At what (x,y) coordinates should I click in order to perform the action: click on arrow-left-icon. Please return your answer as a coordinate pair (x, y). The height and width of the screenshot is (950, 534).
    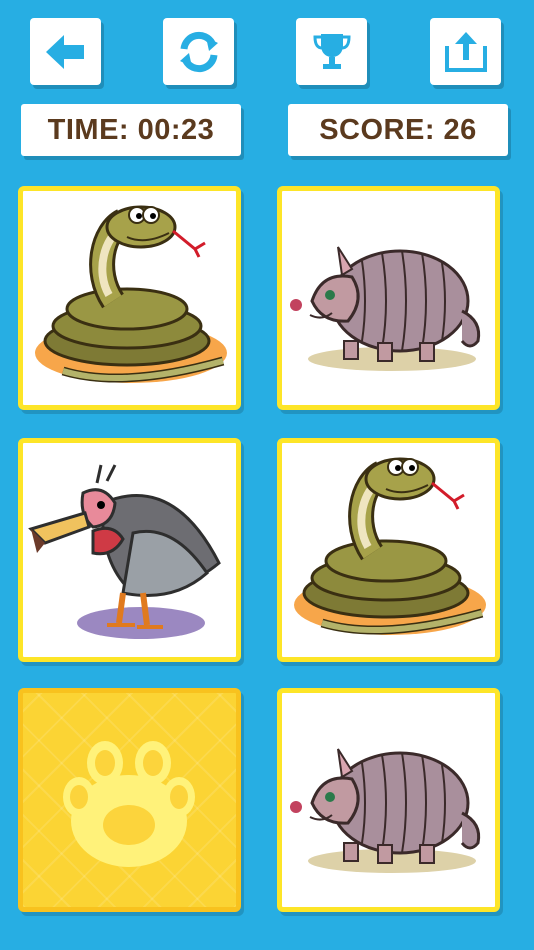
    Looking at the image, I should click on (64, 51).